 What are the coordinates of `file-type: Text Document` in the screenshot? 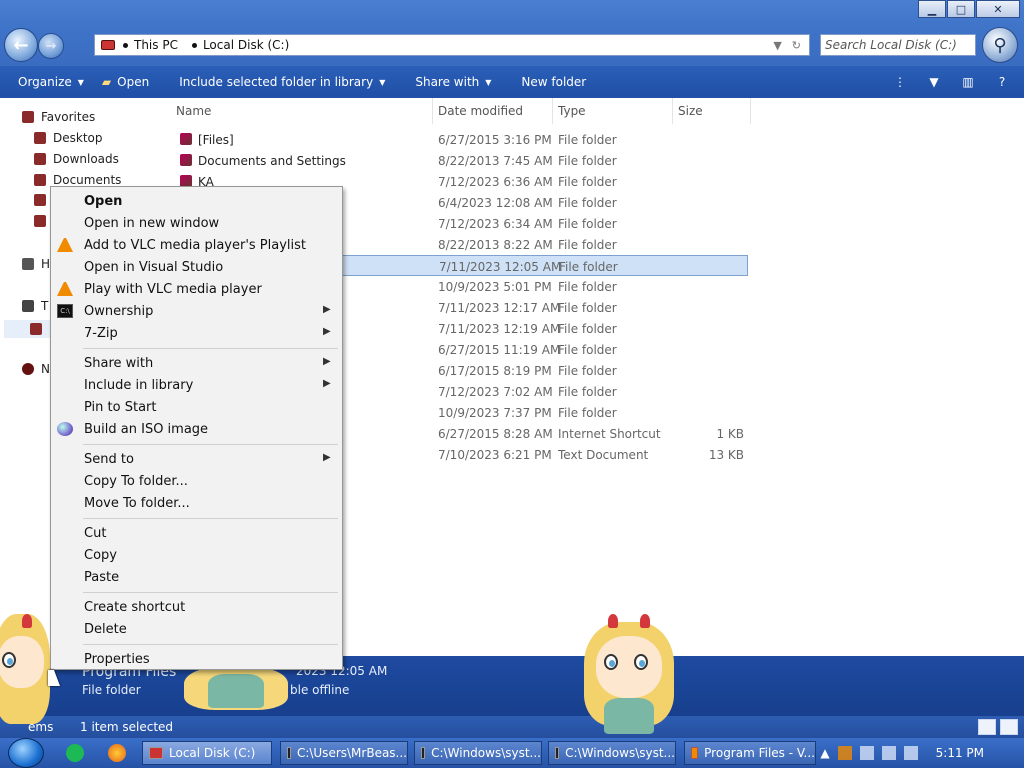 It's located at (603, 455).